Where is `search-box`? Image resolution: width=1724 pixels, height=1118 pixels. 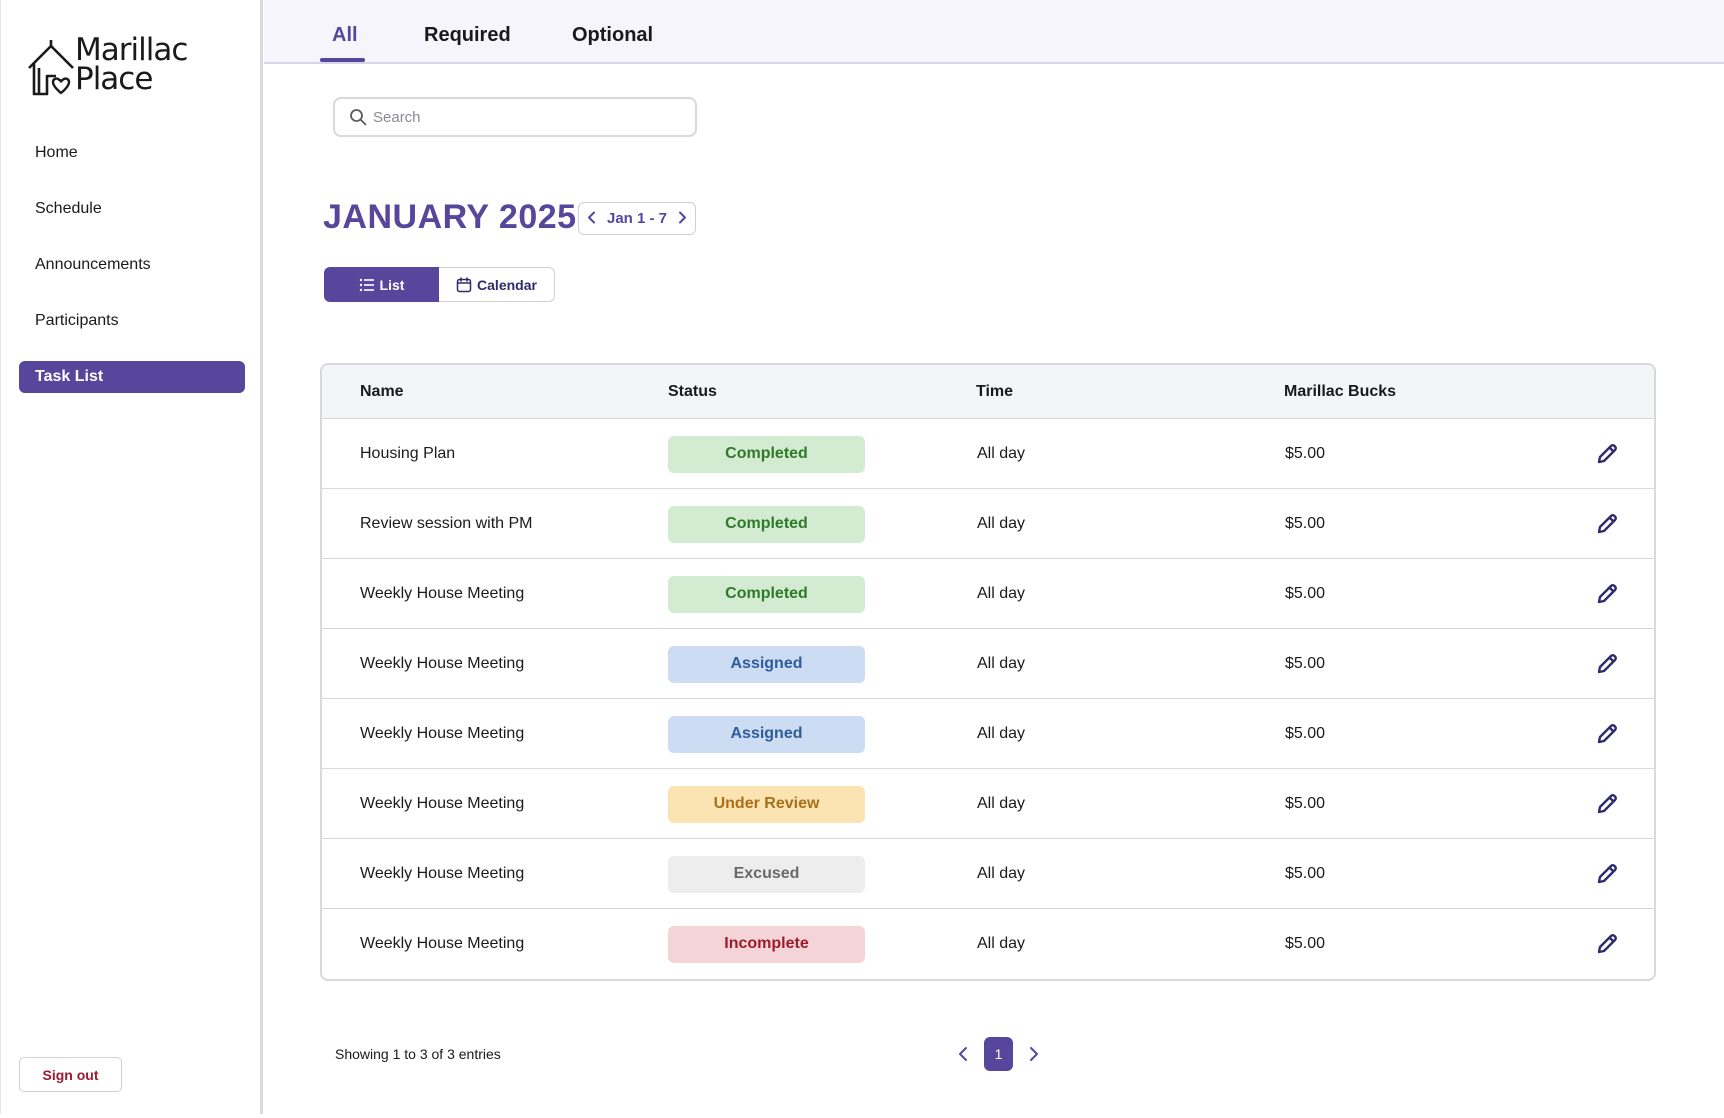
search-box is located at coordinates (515, 117).